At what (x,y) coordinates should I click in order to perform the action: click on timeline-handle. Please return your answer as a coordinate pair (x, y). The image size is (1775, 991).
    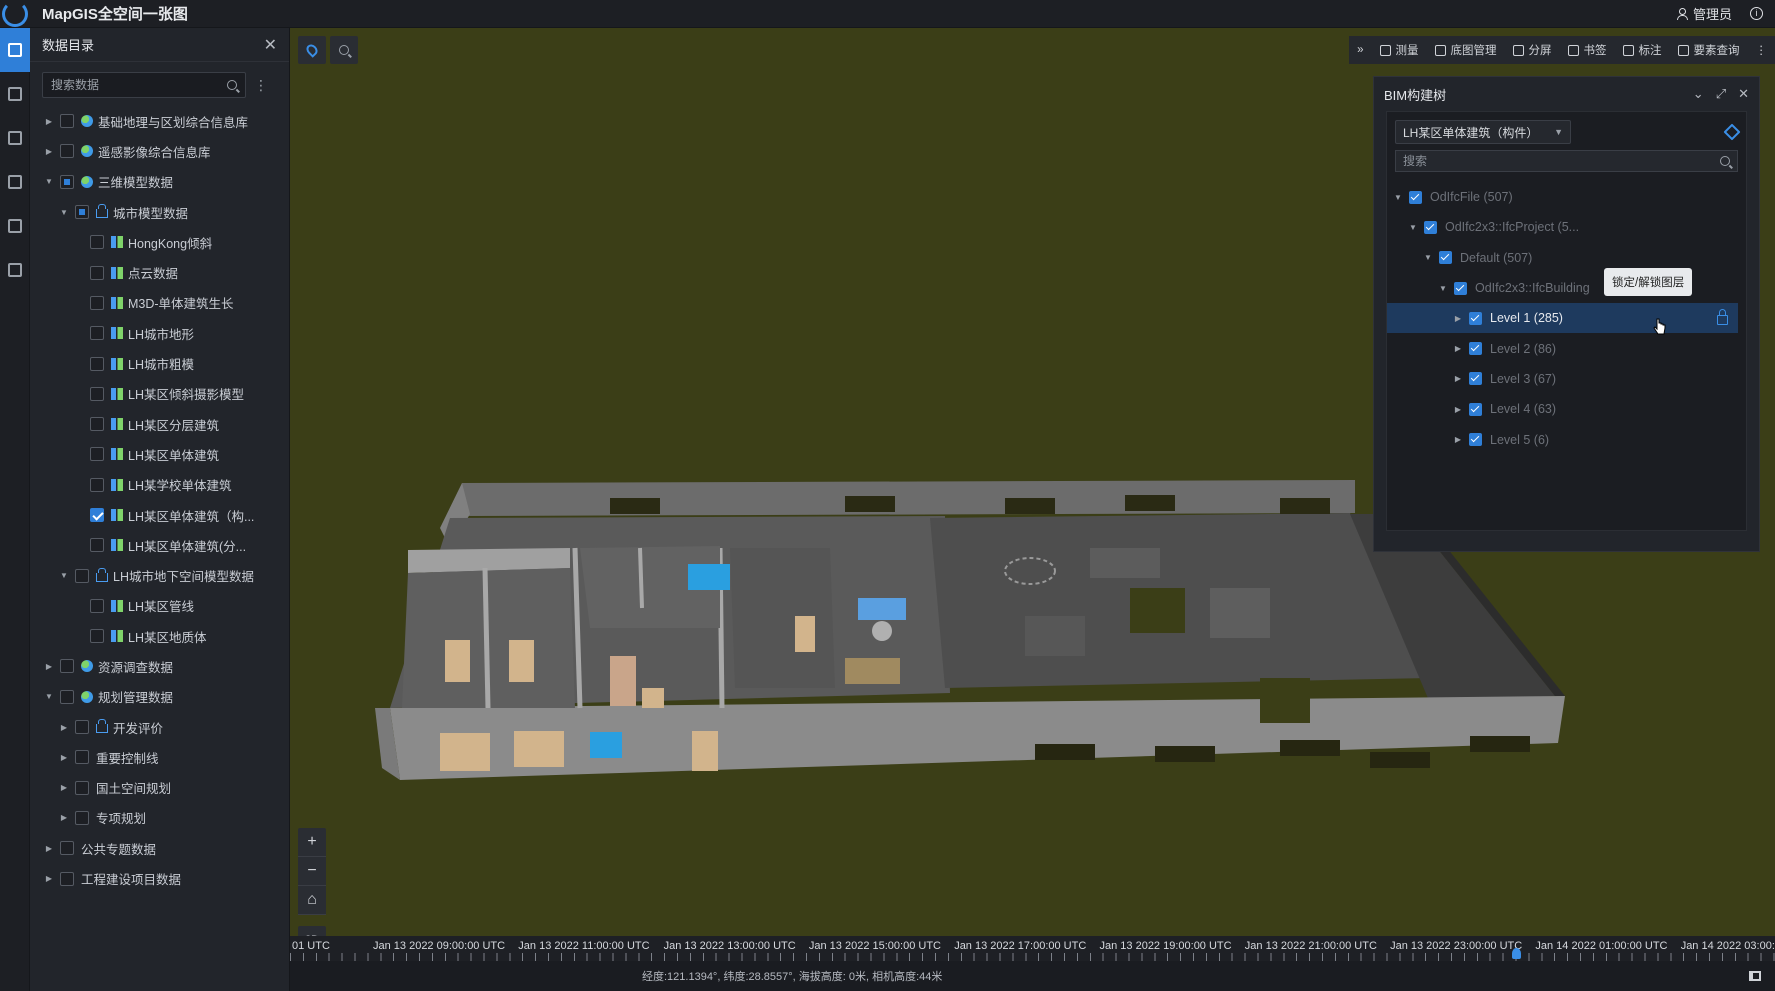
    Looking at the image, I should click on (1516, 953).